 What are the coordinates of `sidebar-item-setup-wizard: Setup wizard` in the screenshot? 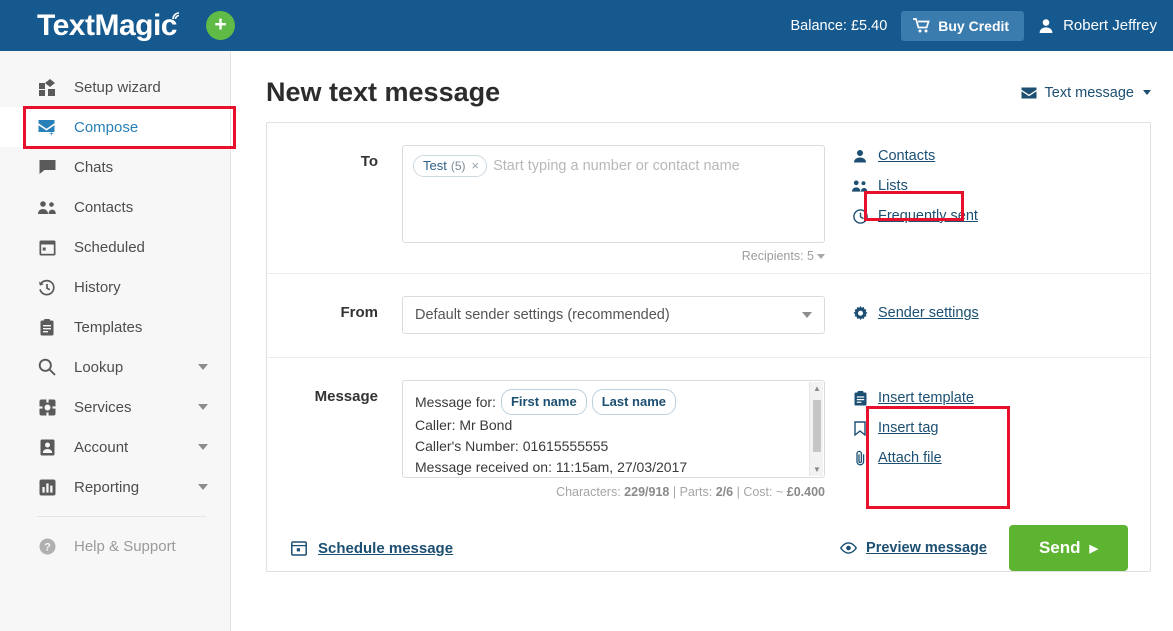 It's located at (115, 87).